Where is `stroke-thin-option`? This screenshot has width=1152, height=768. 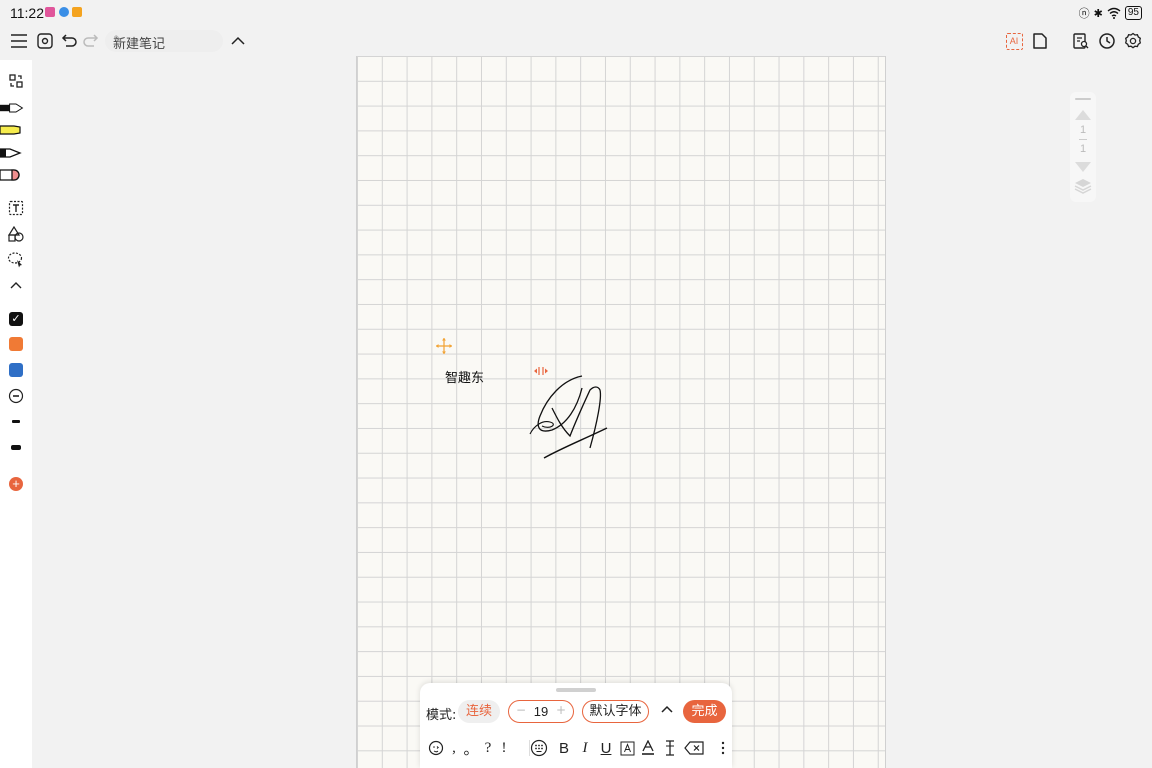
stroke-thin-option is located at coordinates (16, 421).